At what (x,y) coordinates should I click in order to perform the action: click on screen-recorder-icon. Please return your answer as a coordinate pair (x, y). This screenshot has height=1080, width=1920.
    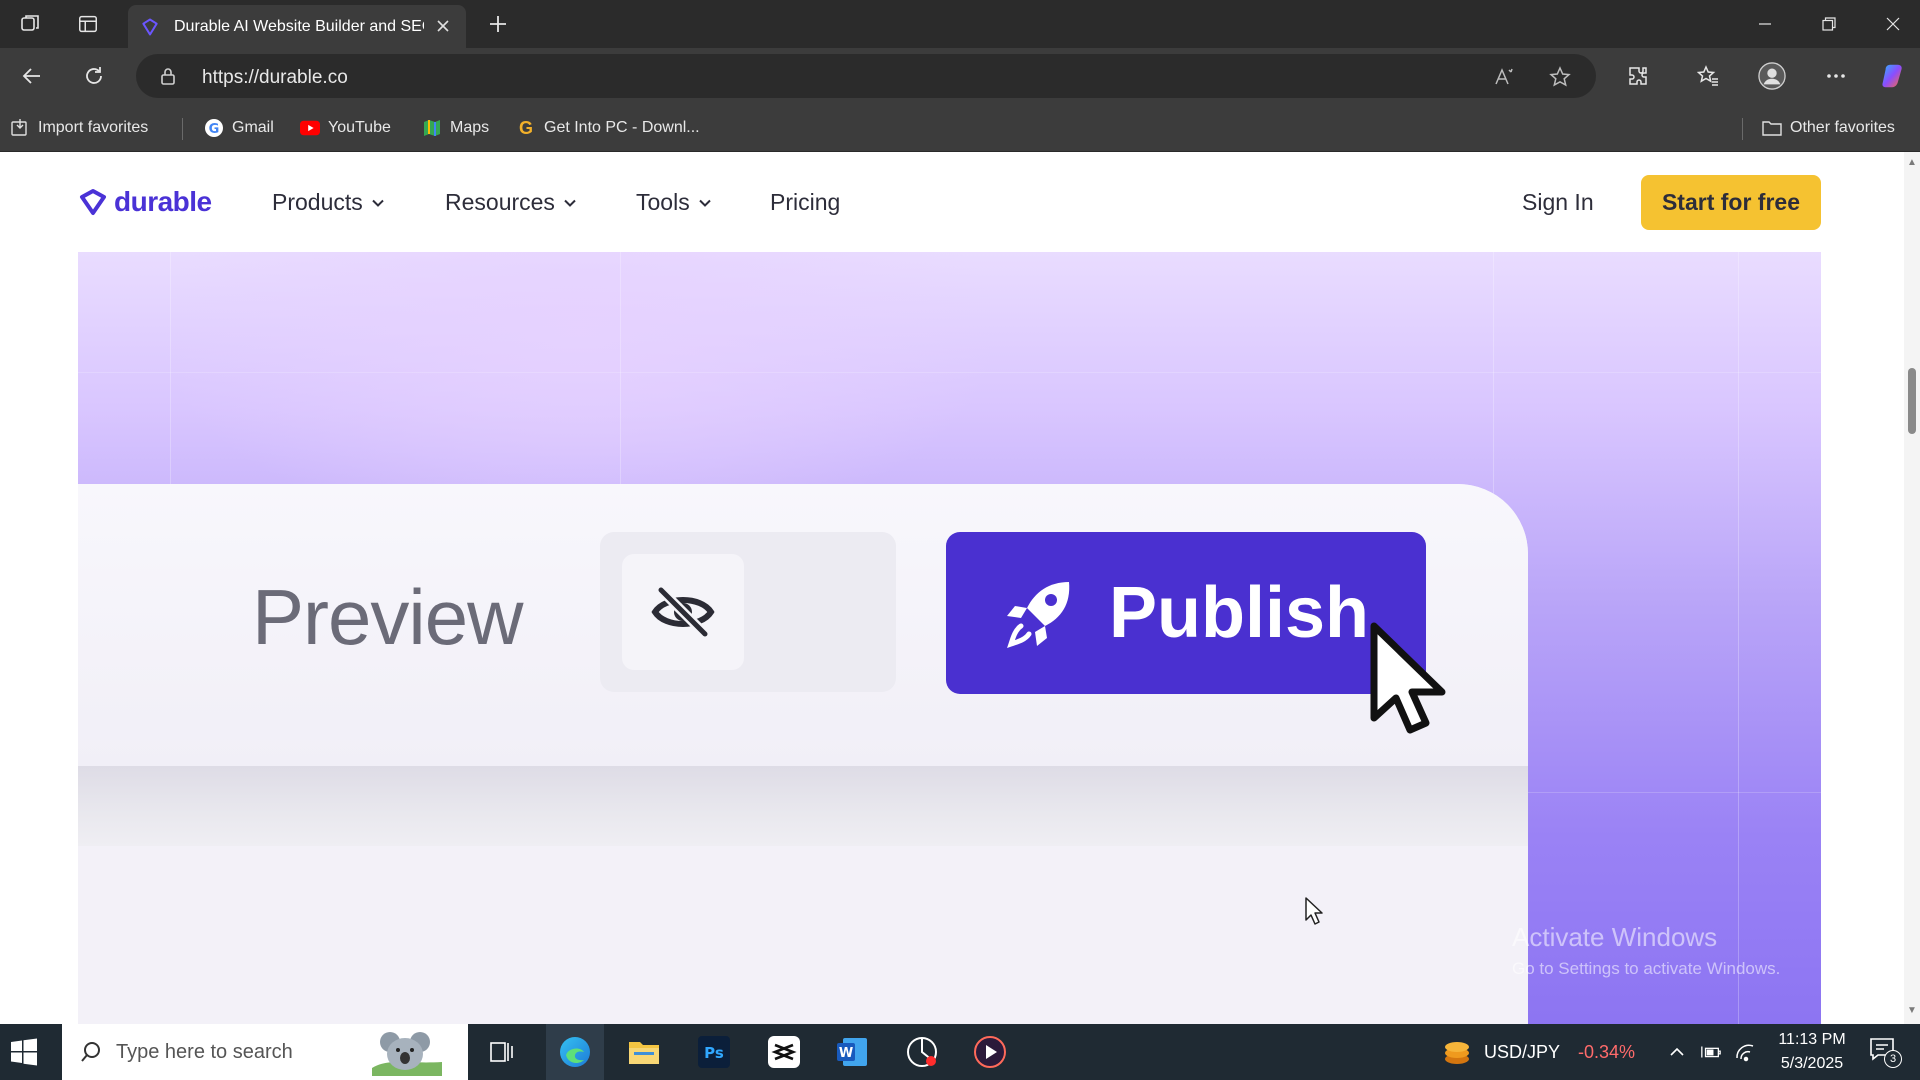
    Looking at the image, I should click on (922, 1052).